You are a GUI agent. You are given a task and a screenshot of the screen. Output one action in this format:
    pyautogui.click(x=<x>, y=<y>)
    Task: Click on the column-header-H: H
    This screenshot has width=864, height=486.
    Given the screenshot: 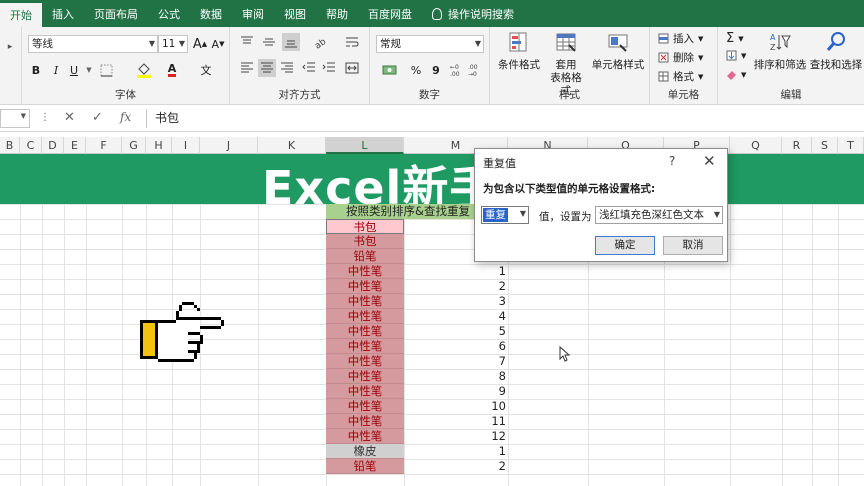 What is the action you would take?
    pyautogui.click(x=159, y=145)
    